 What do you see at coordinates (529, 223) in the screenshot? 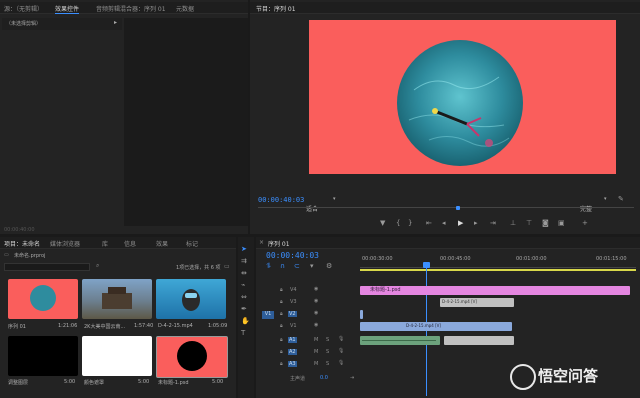
I see `extract-icon: ⊤` at bounding box center [529, 223].